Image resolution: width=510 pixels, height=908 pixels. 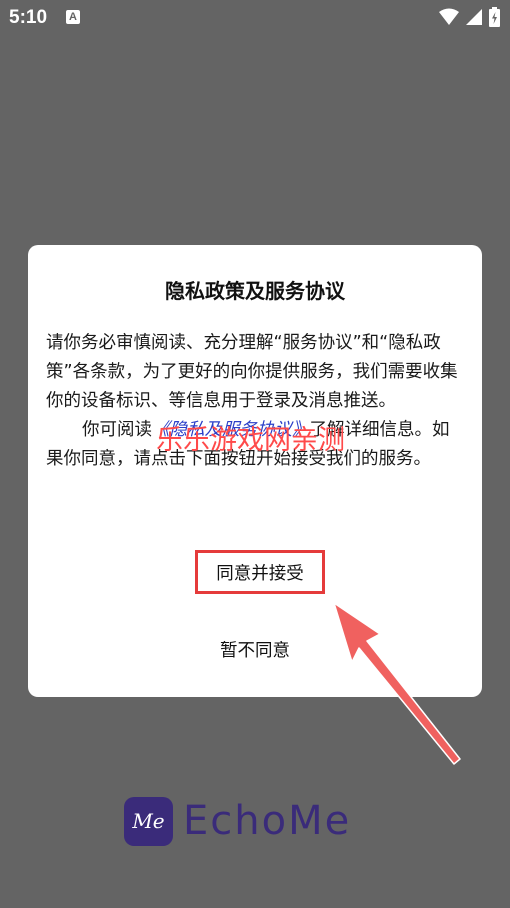 I want to click on status-icons, so click(x=469, y=17).